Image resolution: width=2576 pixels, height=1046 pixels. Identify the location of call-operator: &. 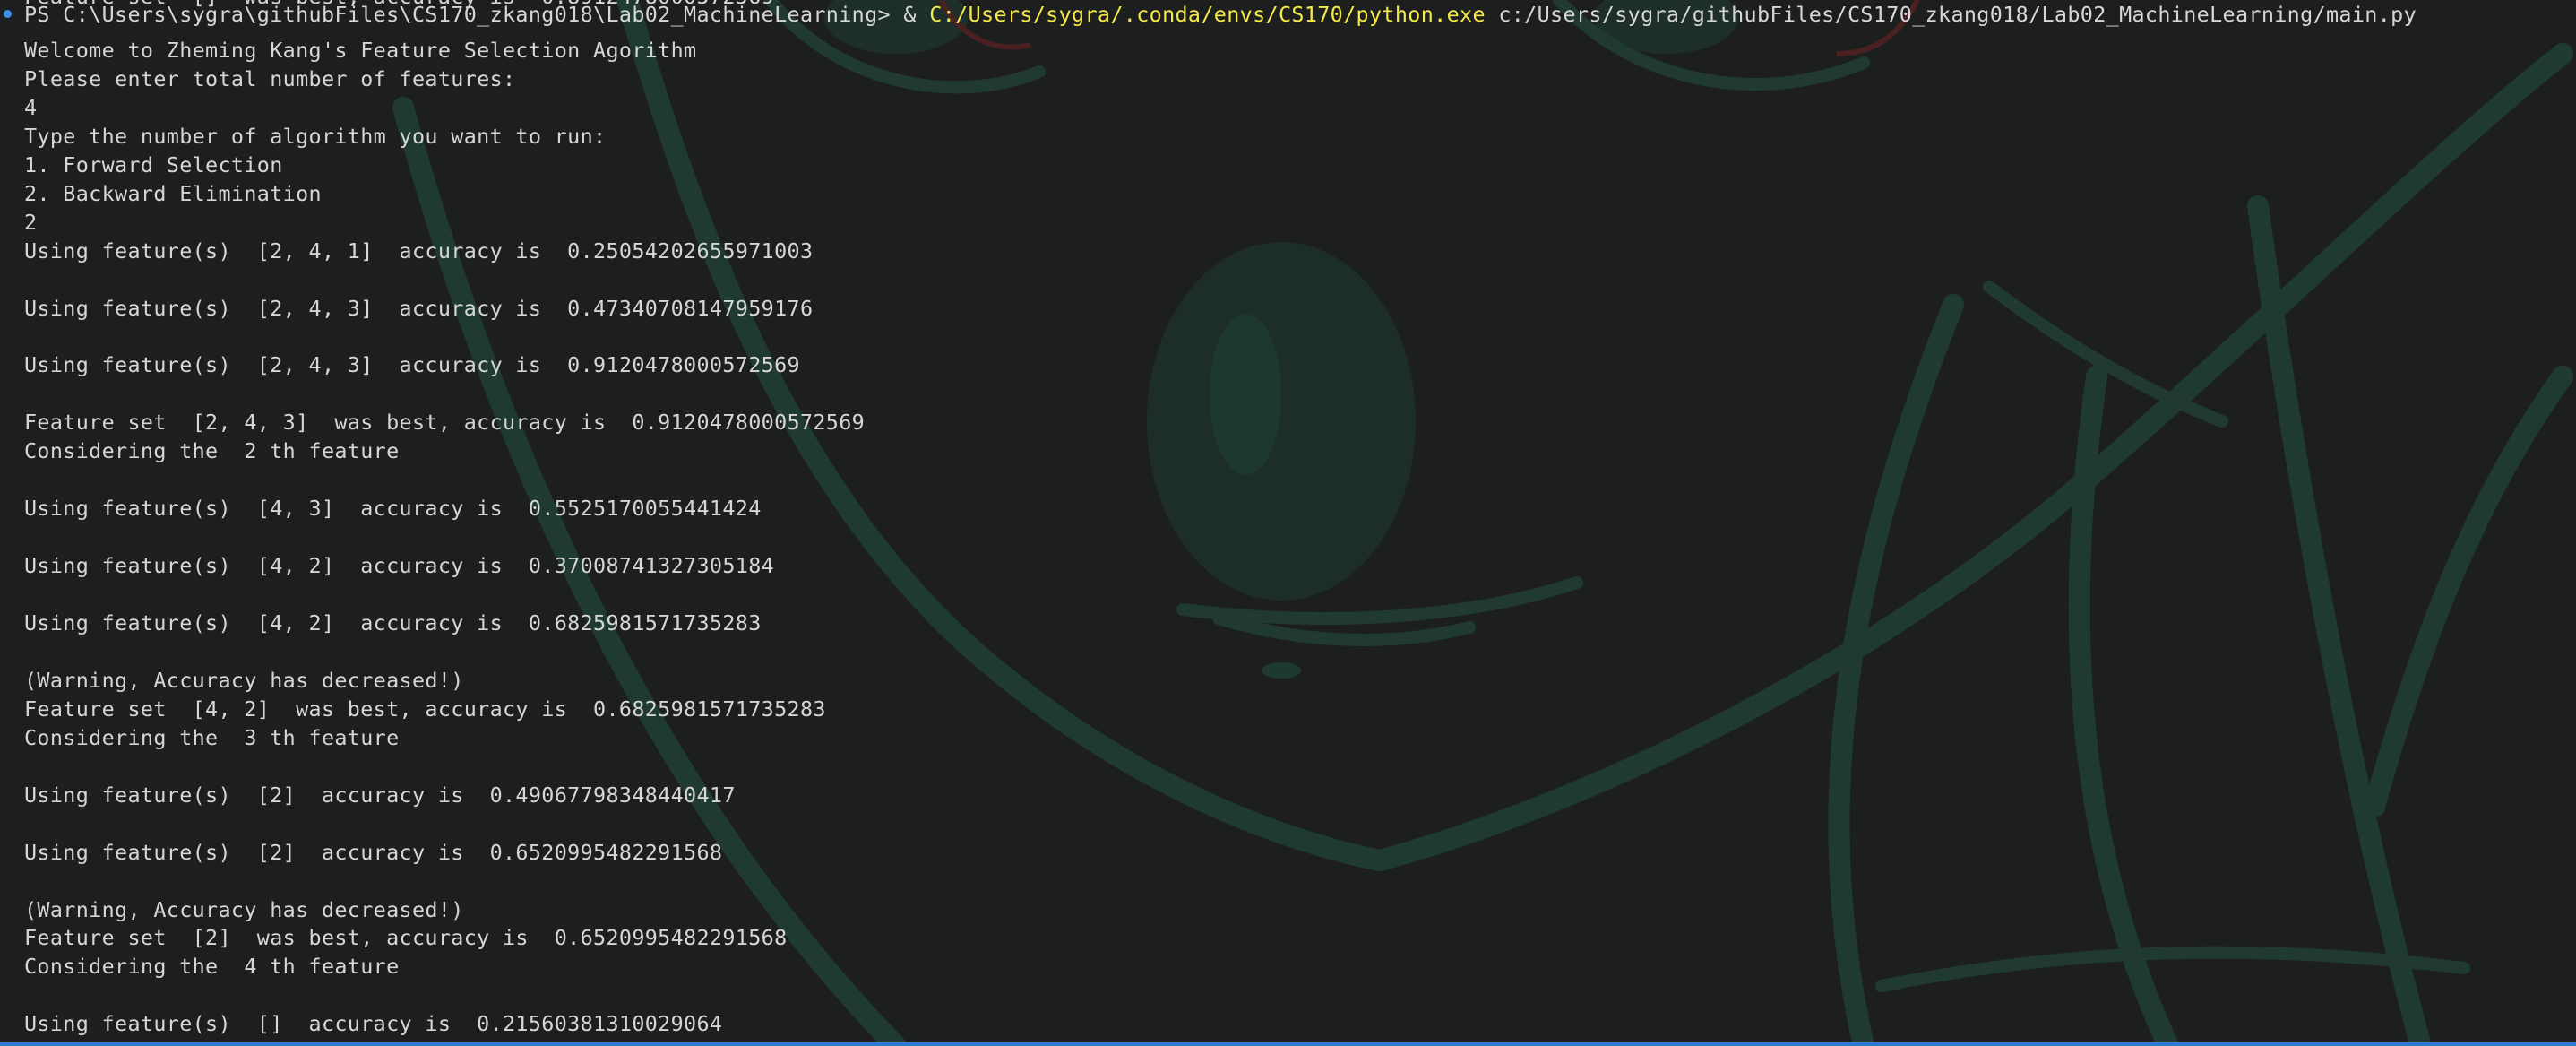
(910, 15).